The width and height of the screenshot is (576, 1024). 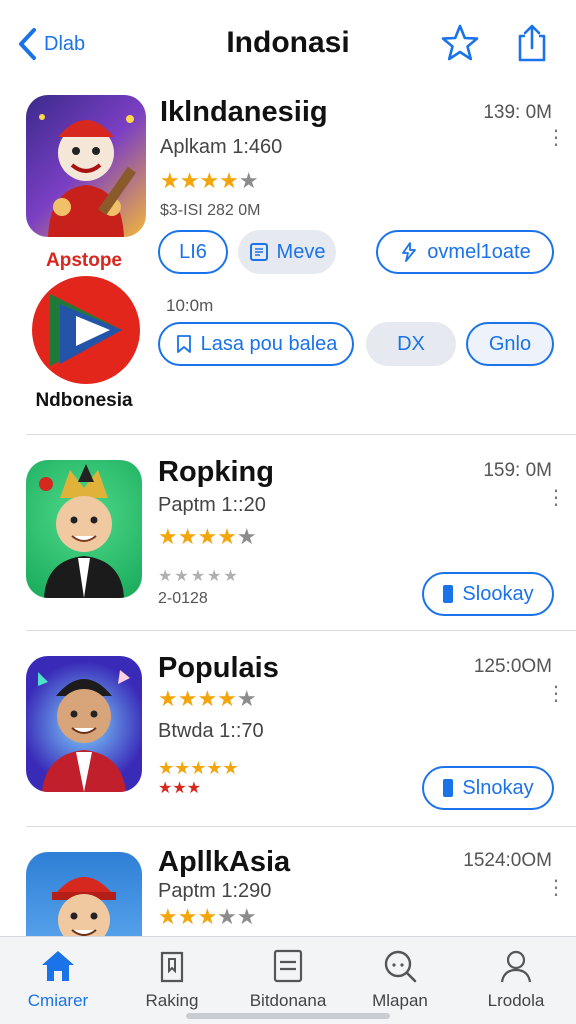 I want to click on app-subtitle: Aplkam 1:460, so click(x=221, y=147).